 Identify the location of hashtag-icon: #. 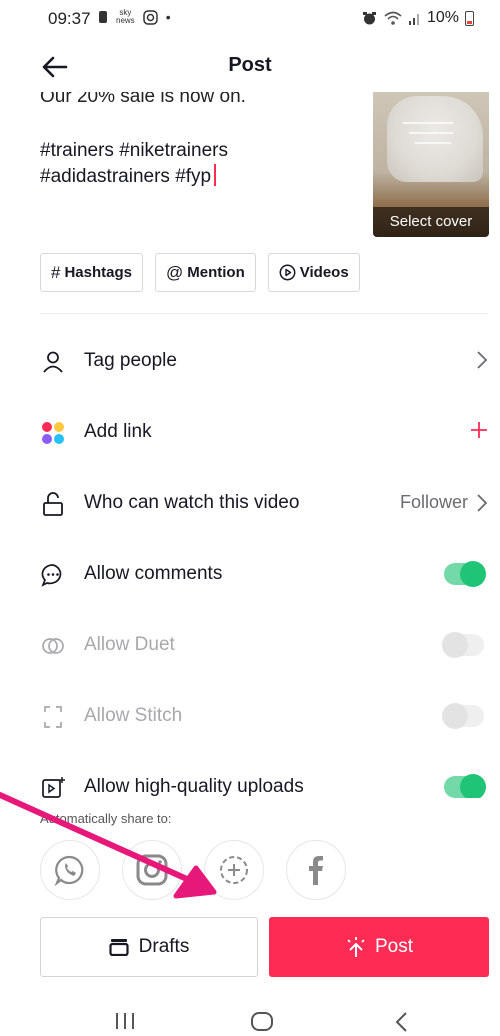
(56, 272).